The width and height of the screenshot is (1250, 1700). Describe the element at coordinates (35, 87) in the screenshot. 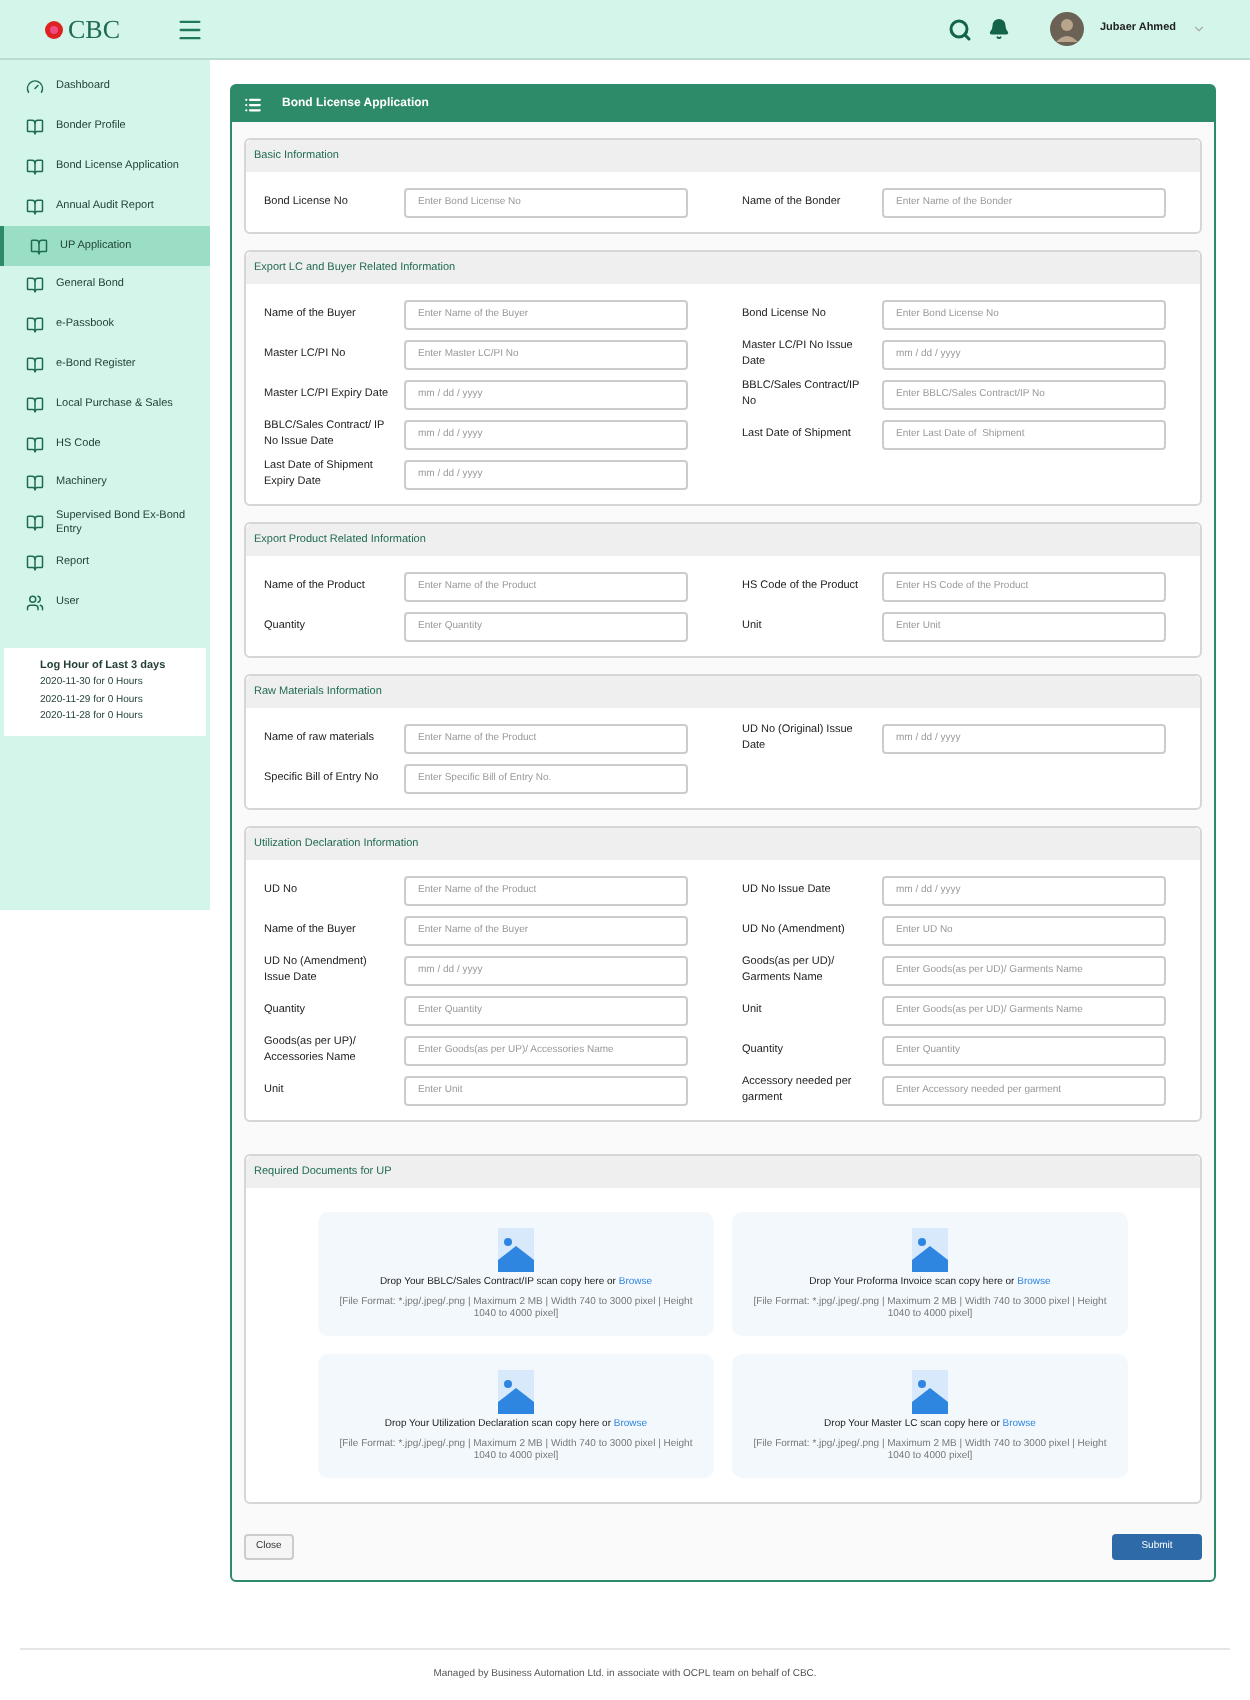

I see `gauge-icon` at that location.